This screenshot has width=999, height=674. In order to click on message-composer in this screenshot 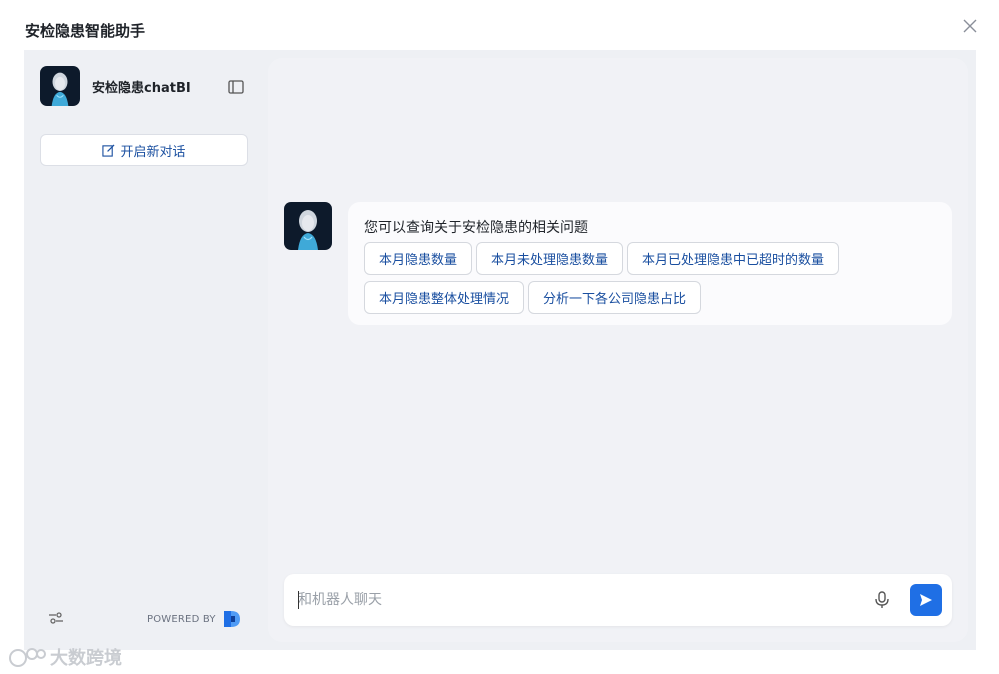, I will do `click(618, 600)`.